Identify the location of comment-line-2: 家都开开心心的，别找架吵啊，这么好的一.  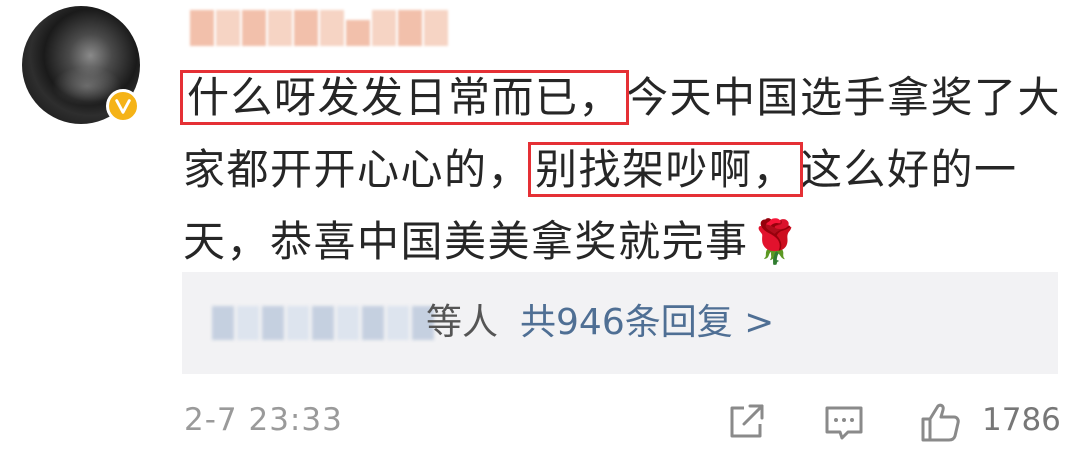
(623, 170).